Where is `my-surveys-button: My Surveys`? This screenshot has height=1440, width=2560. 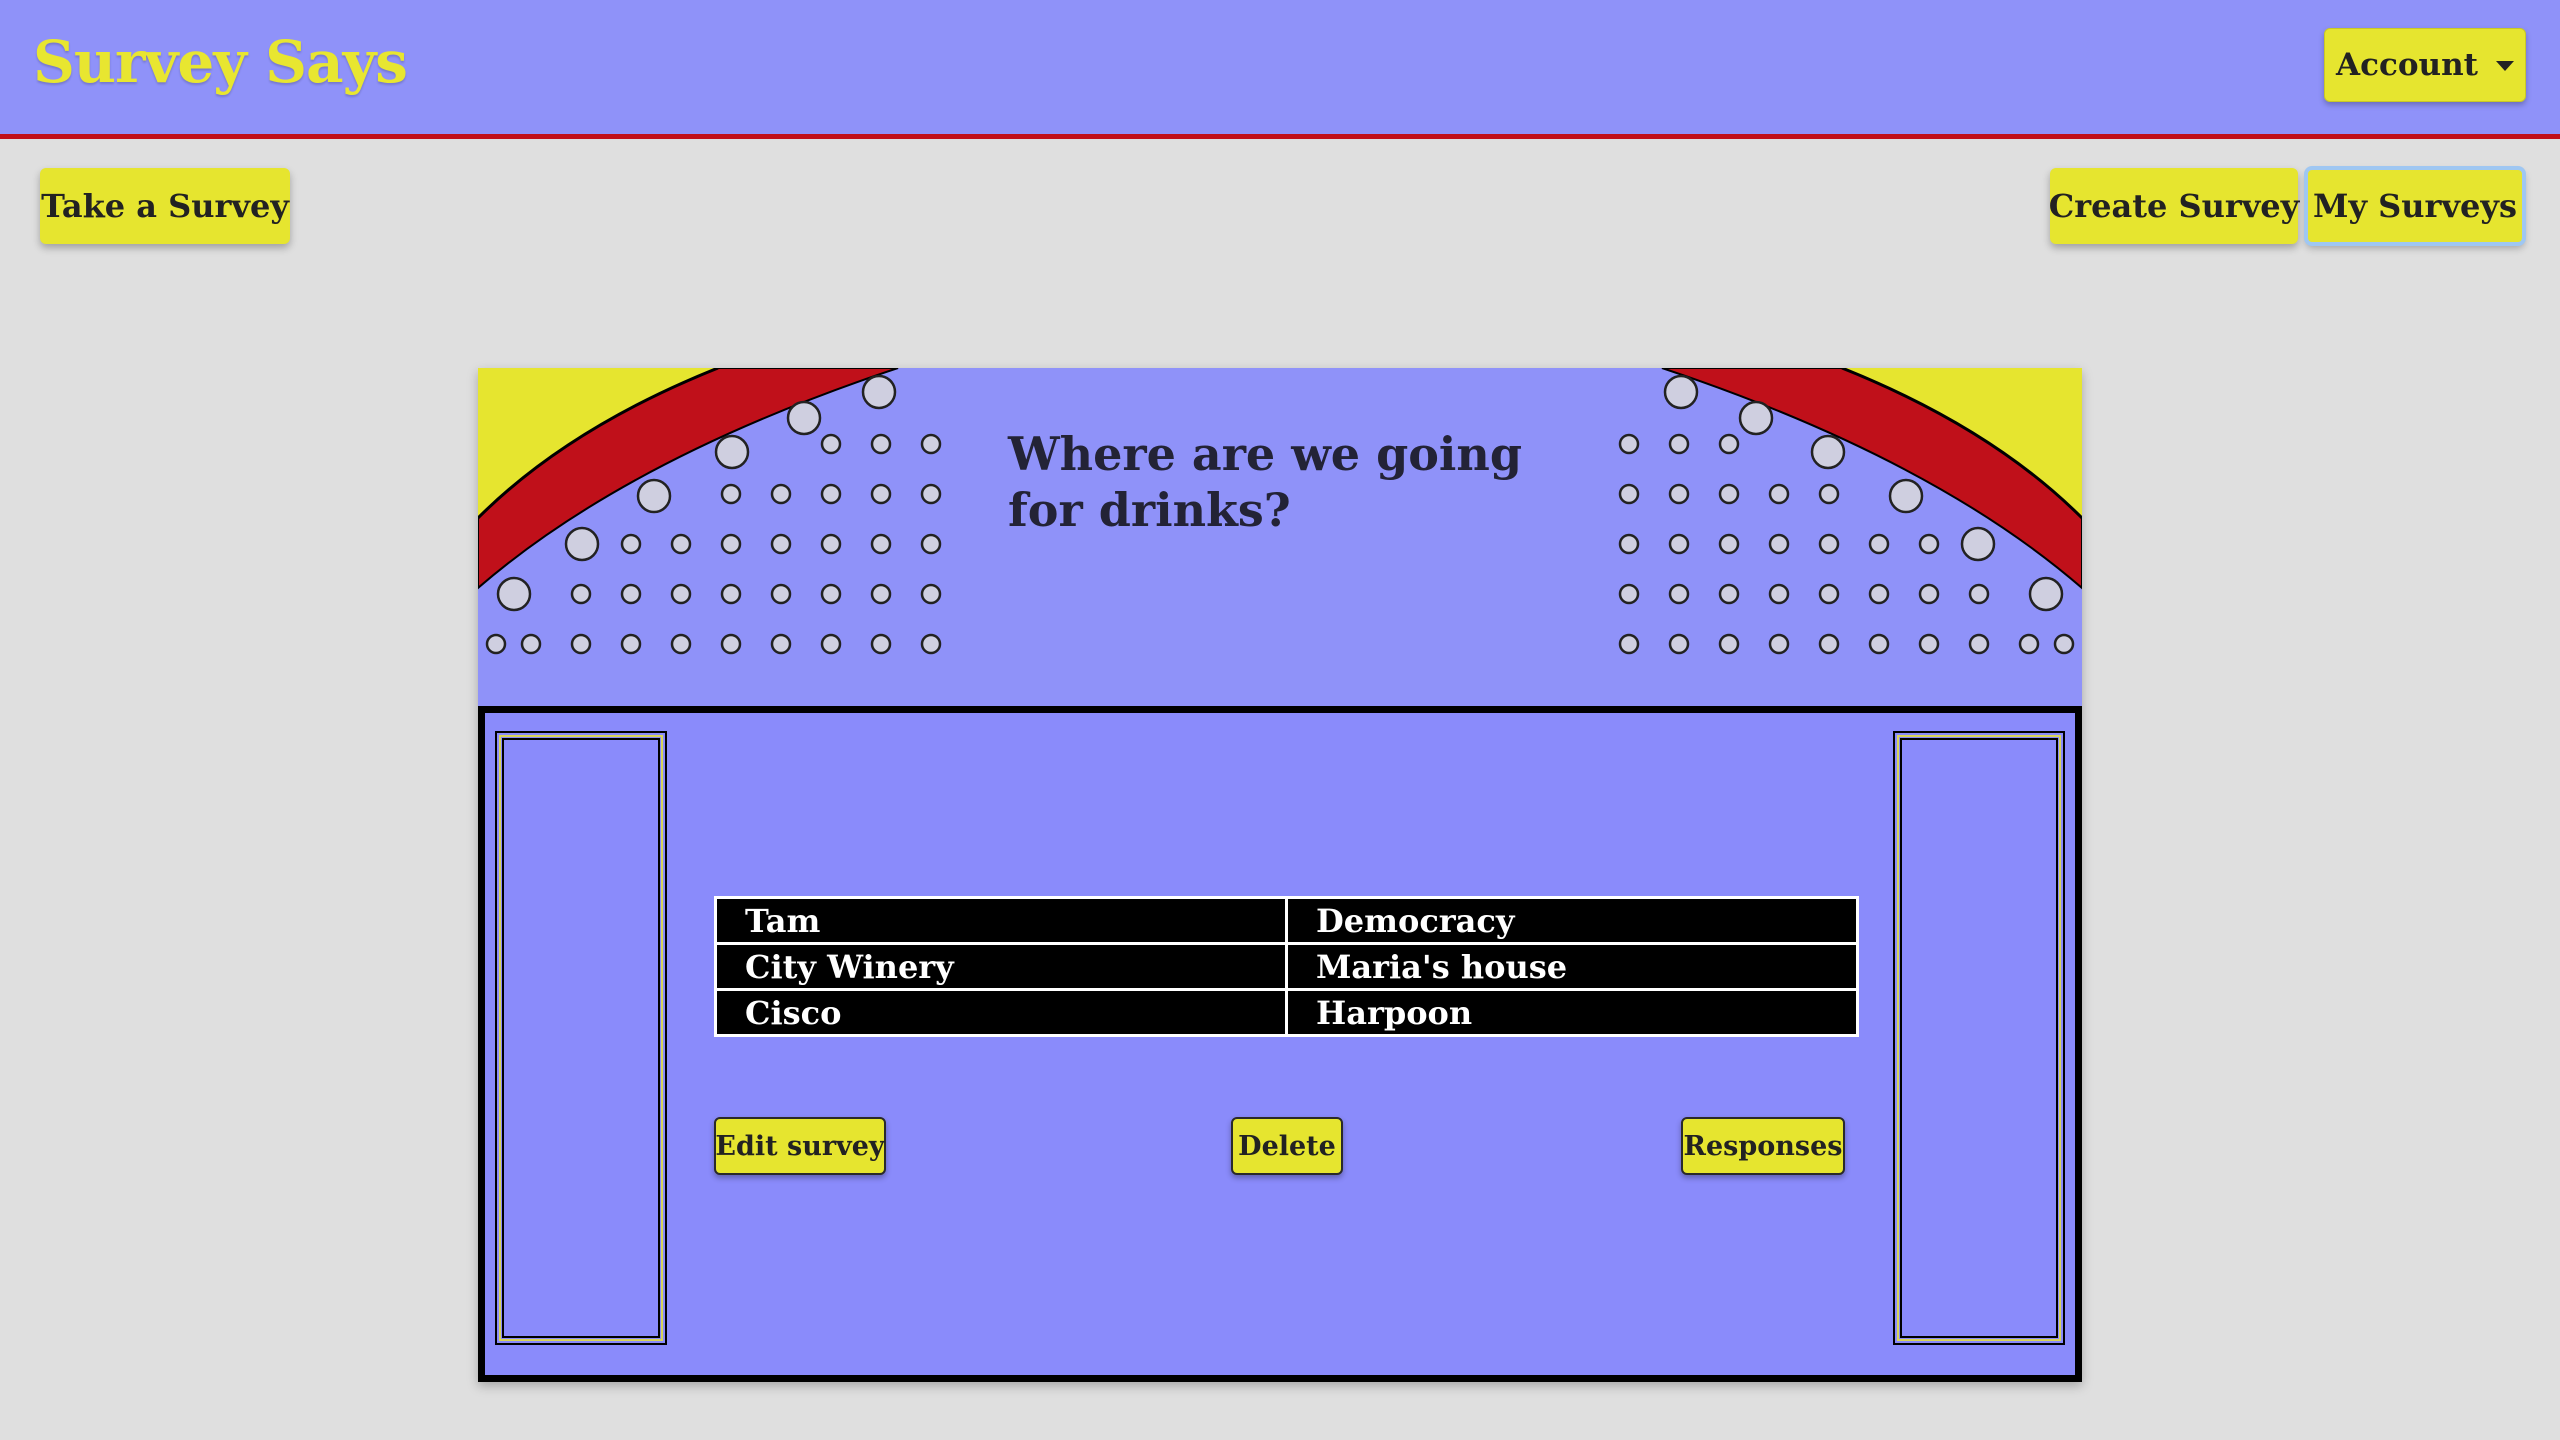
my-surveys-button: My Surveys is located at coordinates (2415, 206).